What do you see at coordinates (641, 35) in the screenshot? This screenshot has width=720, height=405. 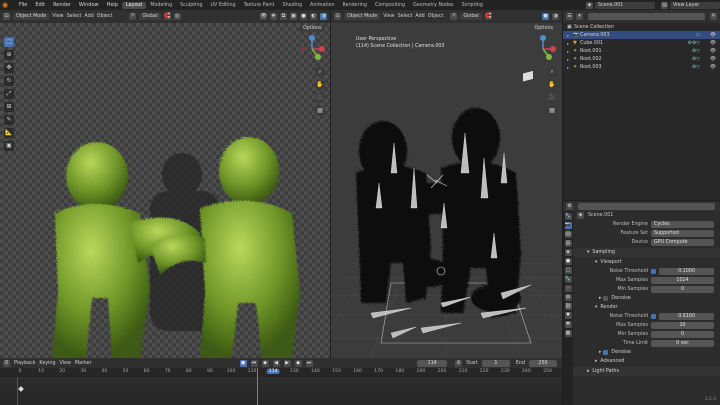 I see `outliner-row-camera: ▸ 📷 Camera.003 ▭ 👁` at bounding box center [641, 35].